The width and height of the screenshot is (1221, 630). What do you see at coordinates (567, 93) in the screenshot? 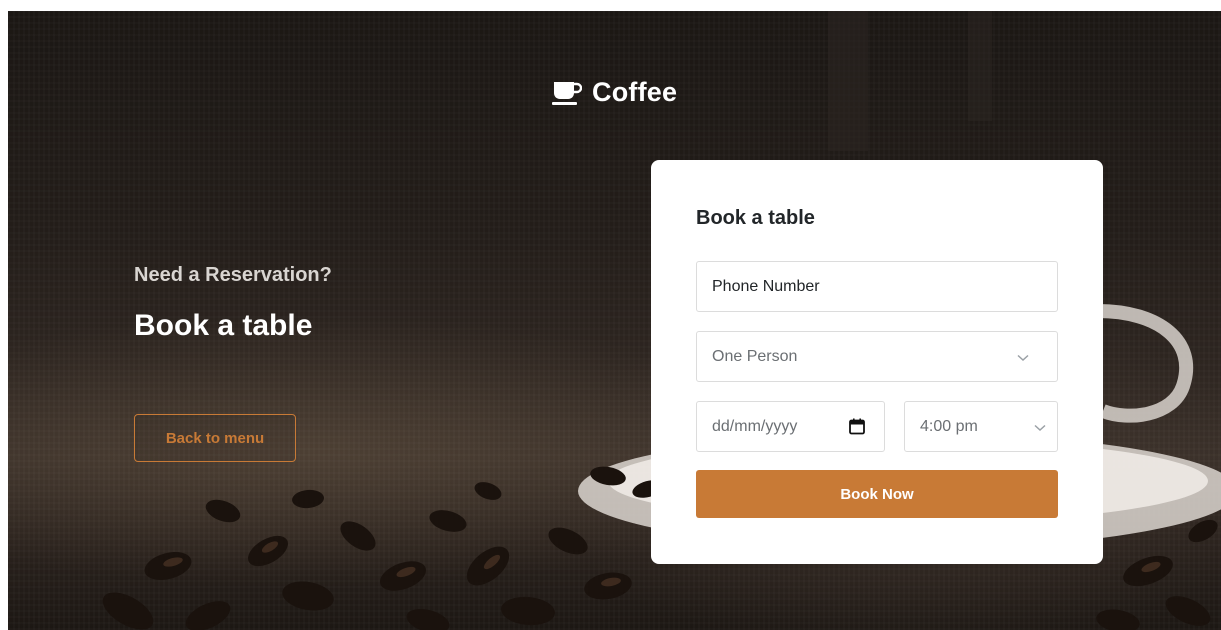
I see `coffee-cup-icon` at bounding box center [567, 93].